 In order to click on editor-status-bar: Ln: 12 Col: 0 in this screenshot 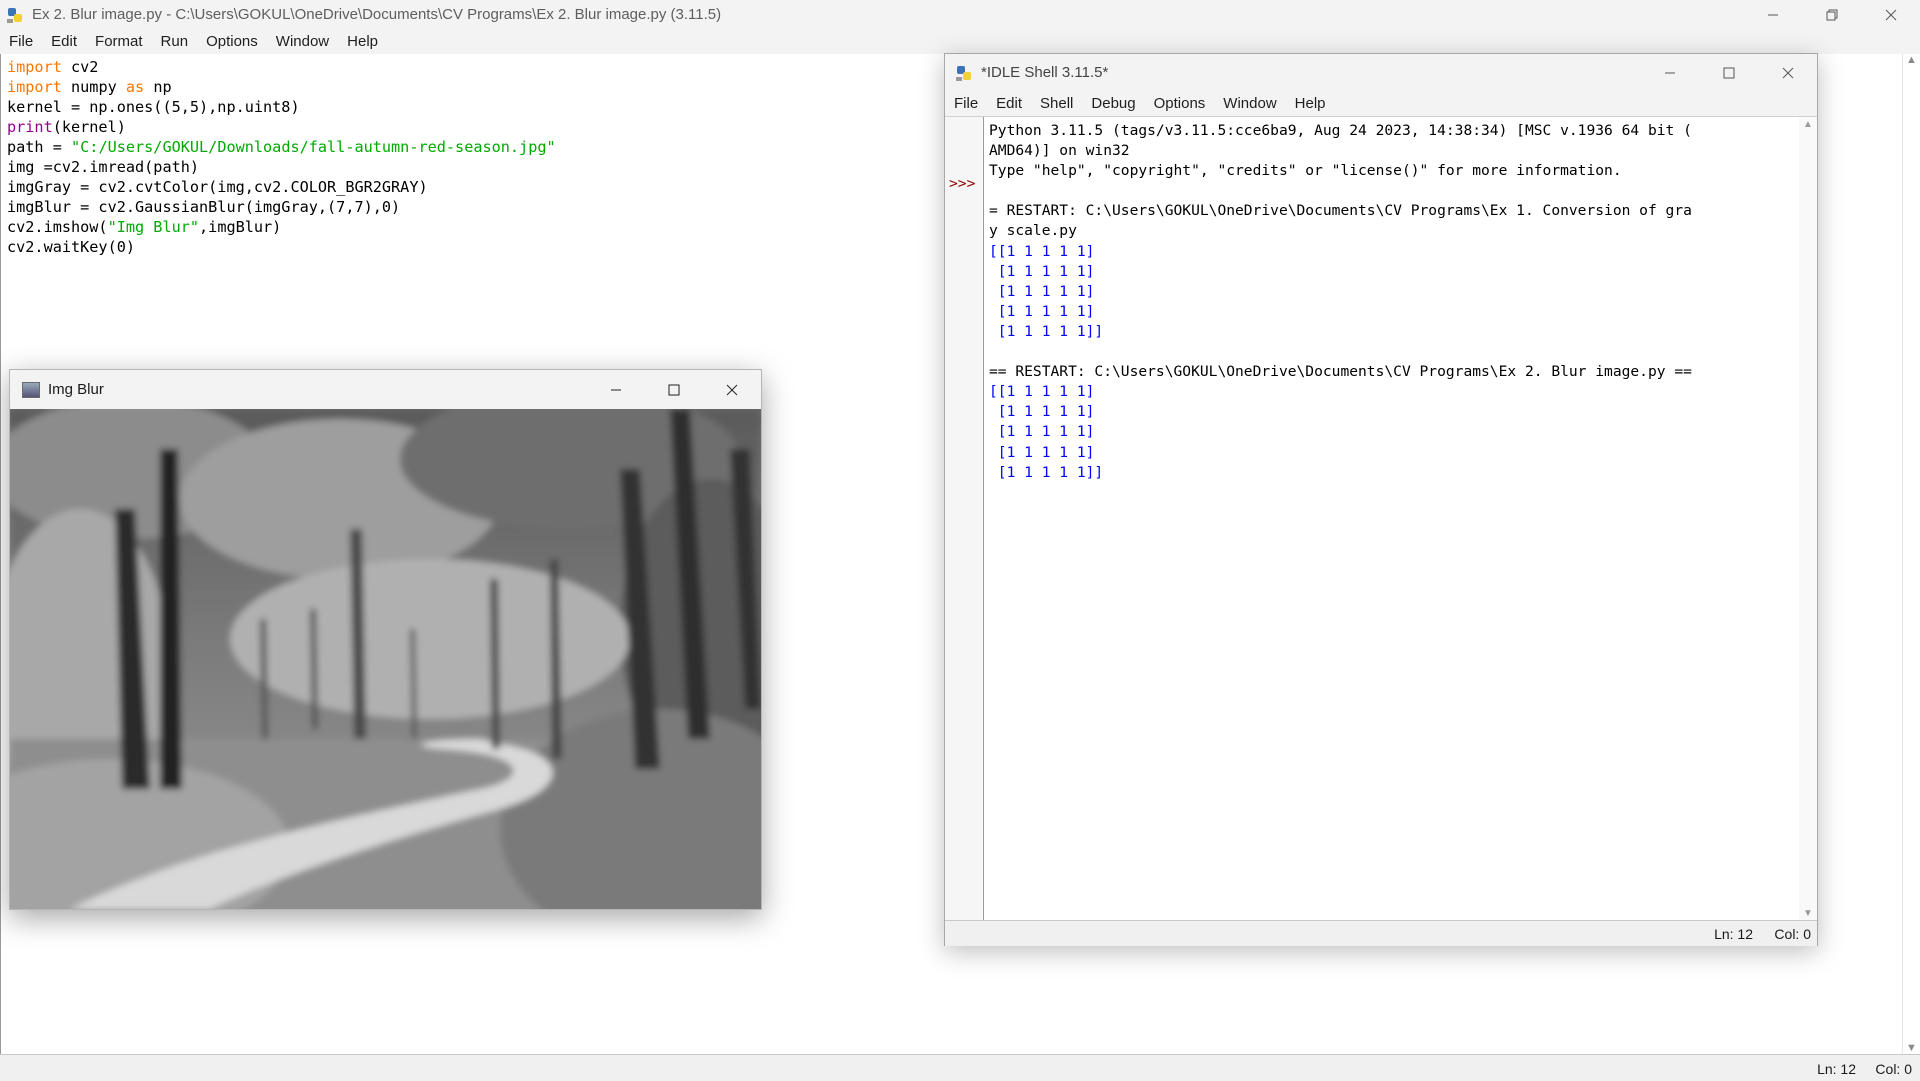, I will do `click(960, 1067)`.